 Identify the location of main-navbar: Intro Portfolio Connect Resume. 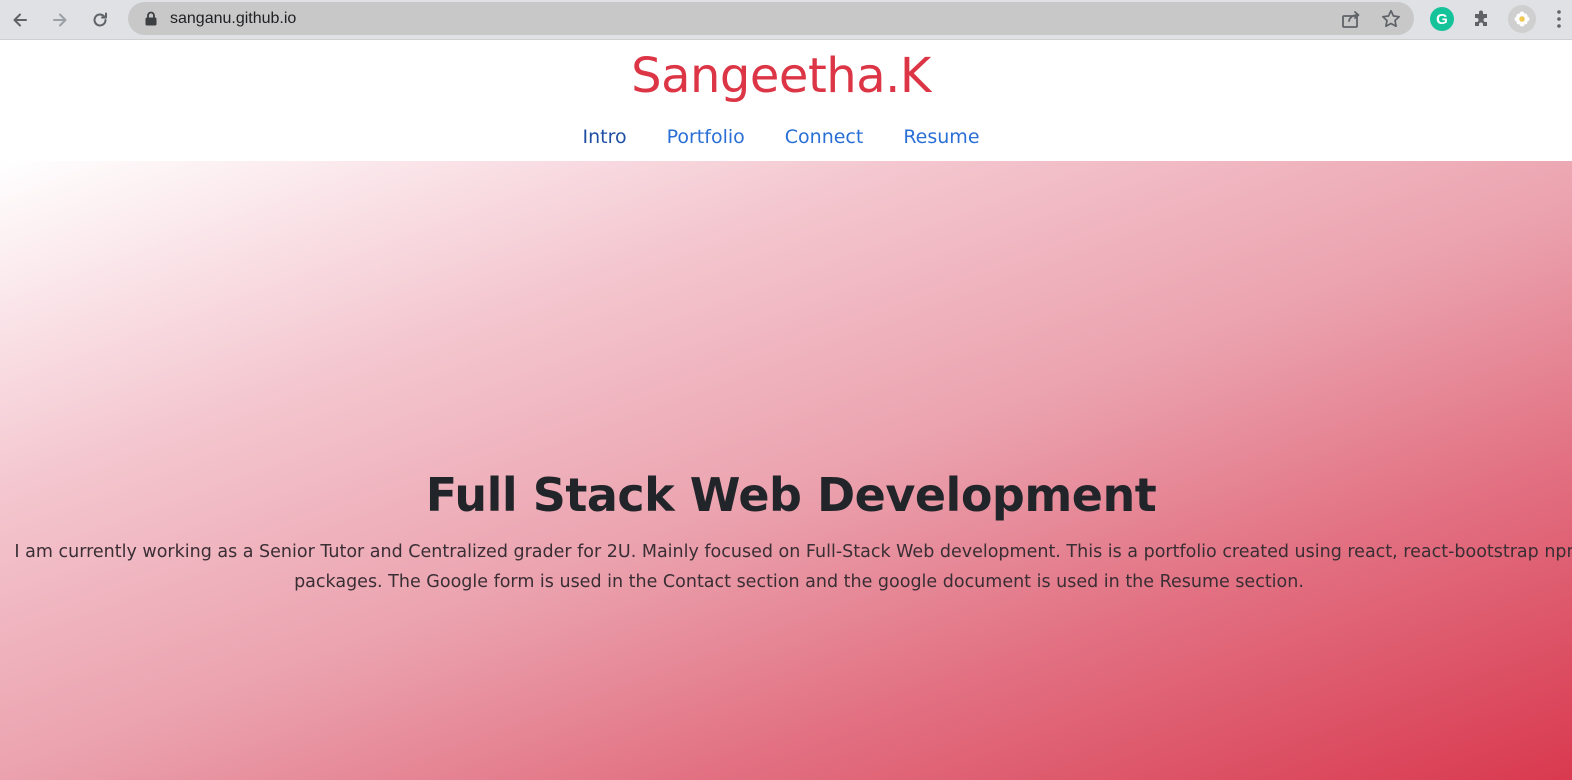
(781, 137).